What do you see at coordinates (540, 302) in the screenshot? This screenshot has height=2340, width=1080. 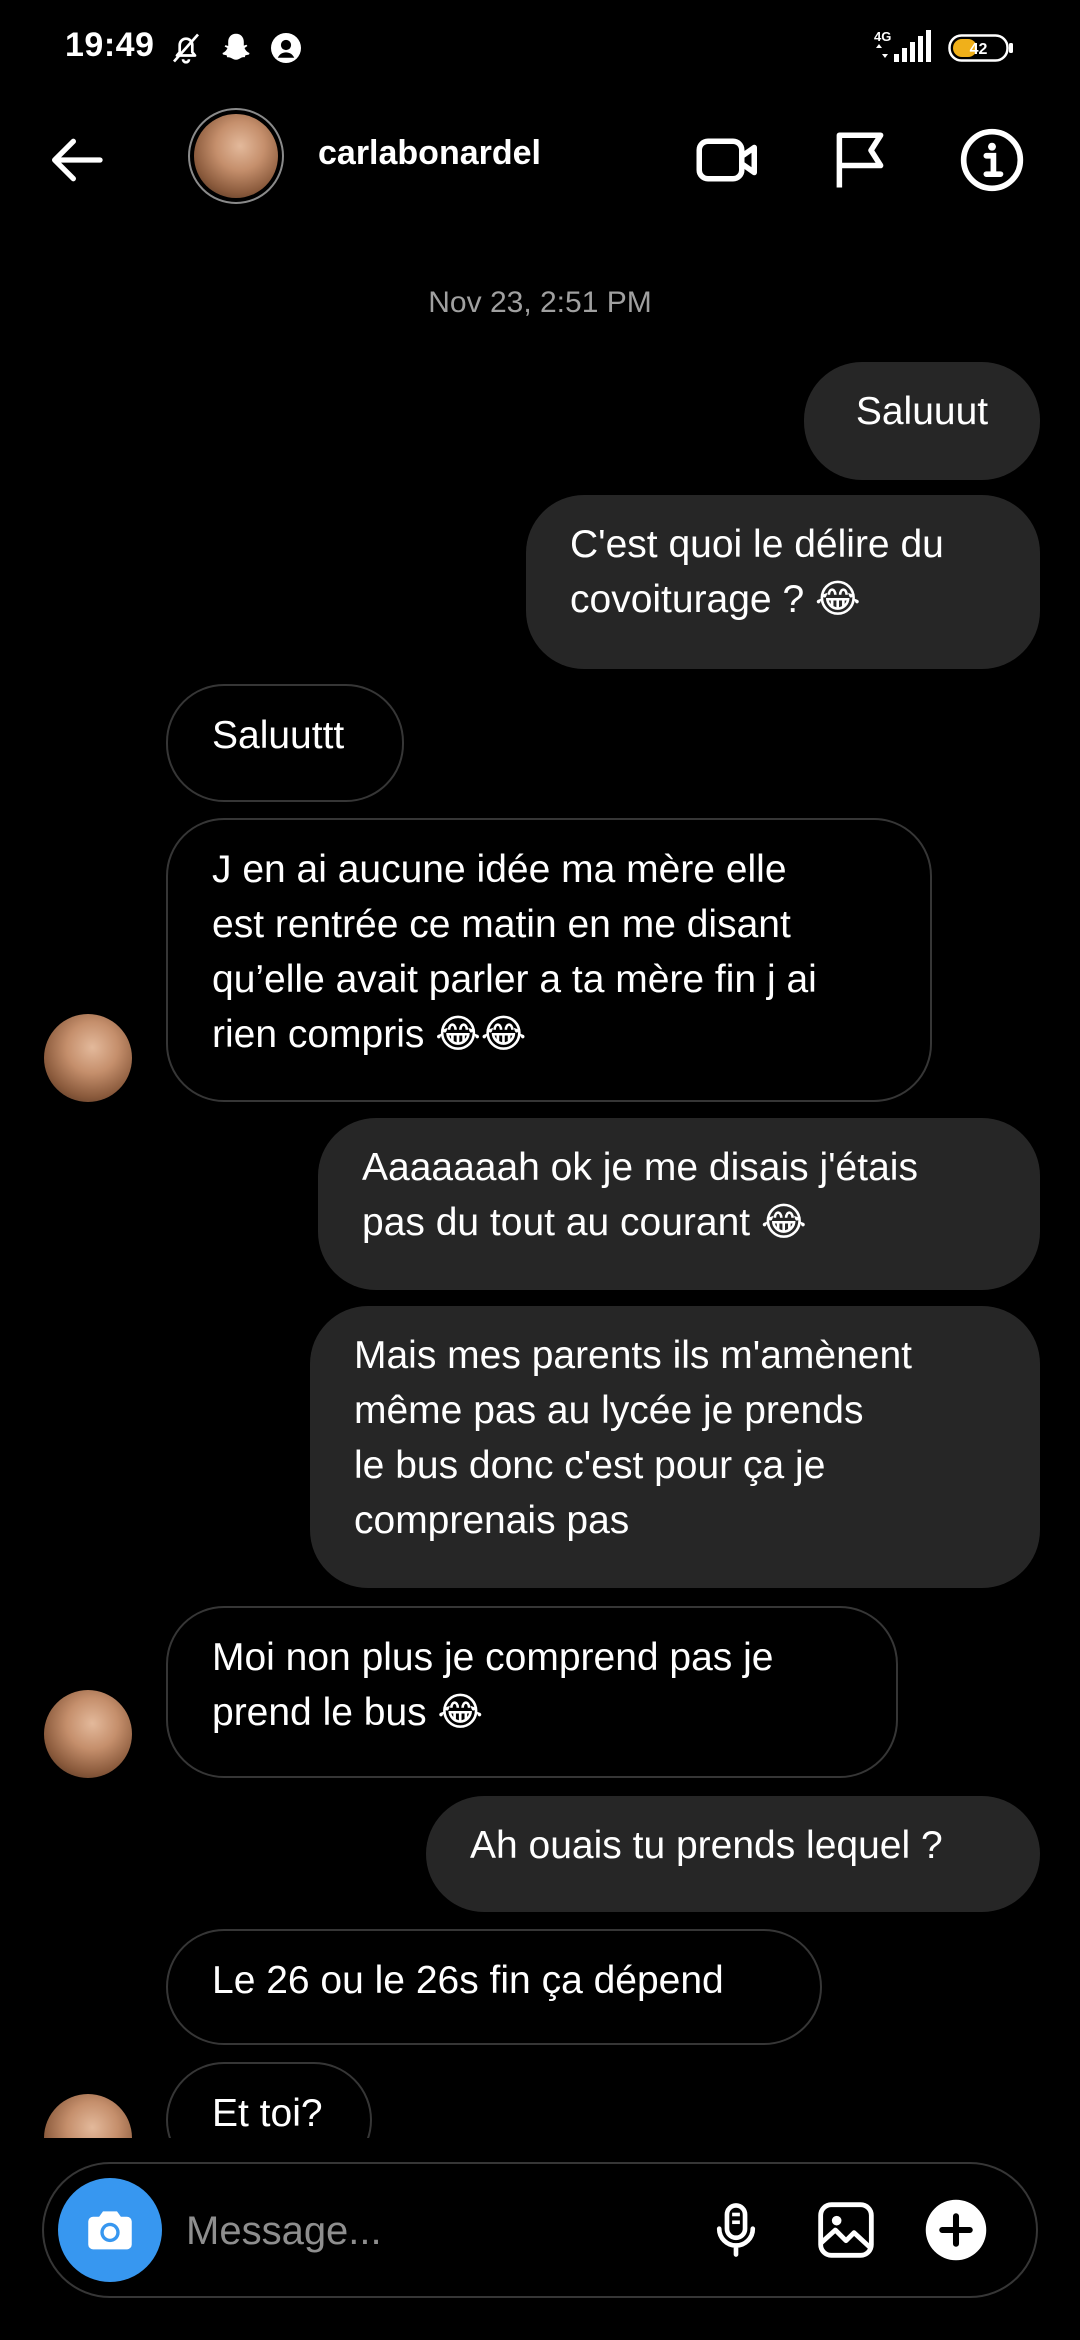 I see `thread-timestamp: Nov 23, 2:51 PM` at bounding box center [540, 302].